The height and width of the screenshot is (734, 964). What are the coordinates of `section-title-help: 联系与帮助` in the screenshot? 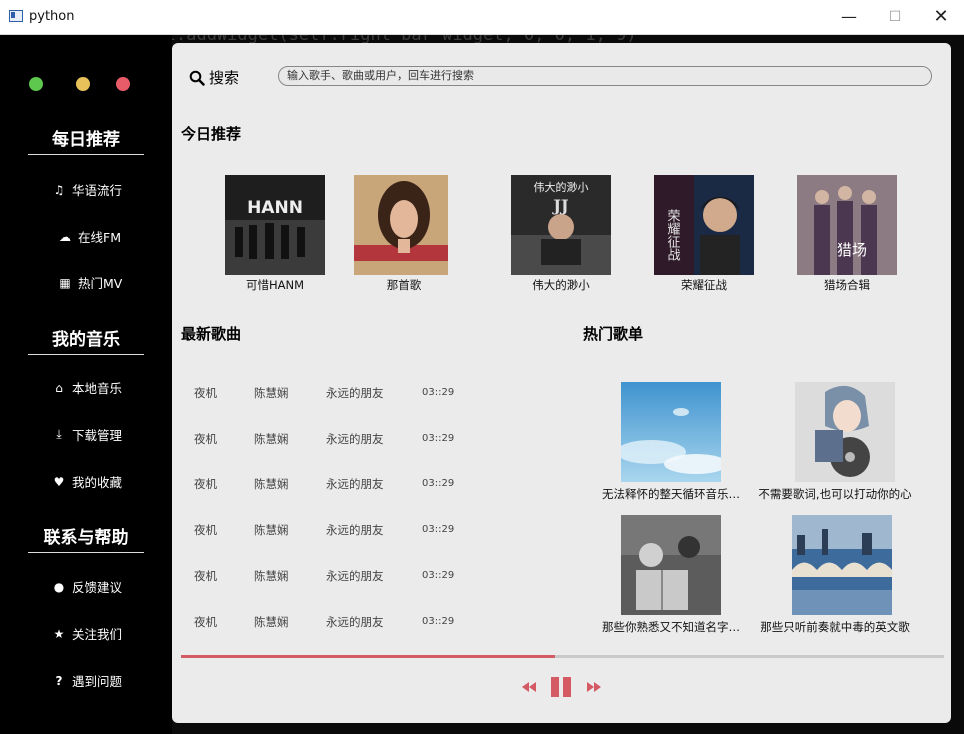 It's located at (86, 538).